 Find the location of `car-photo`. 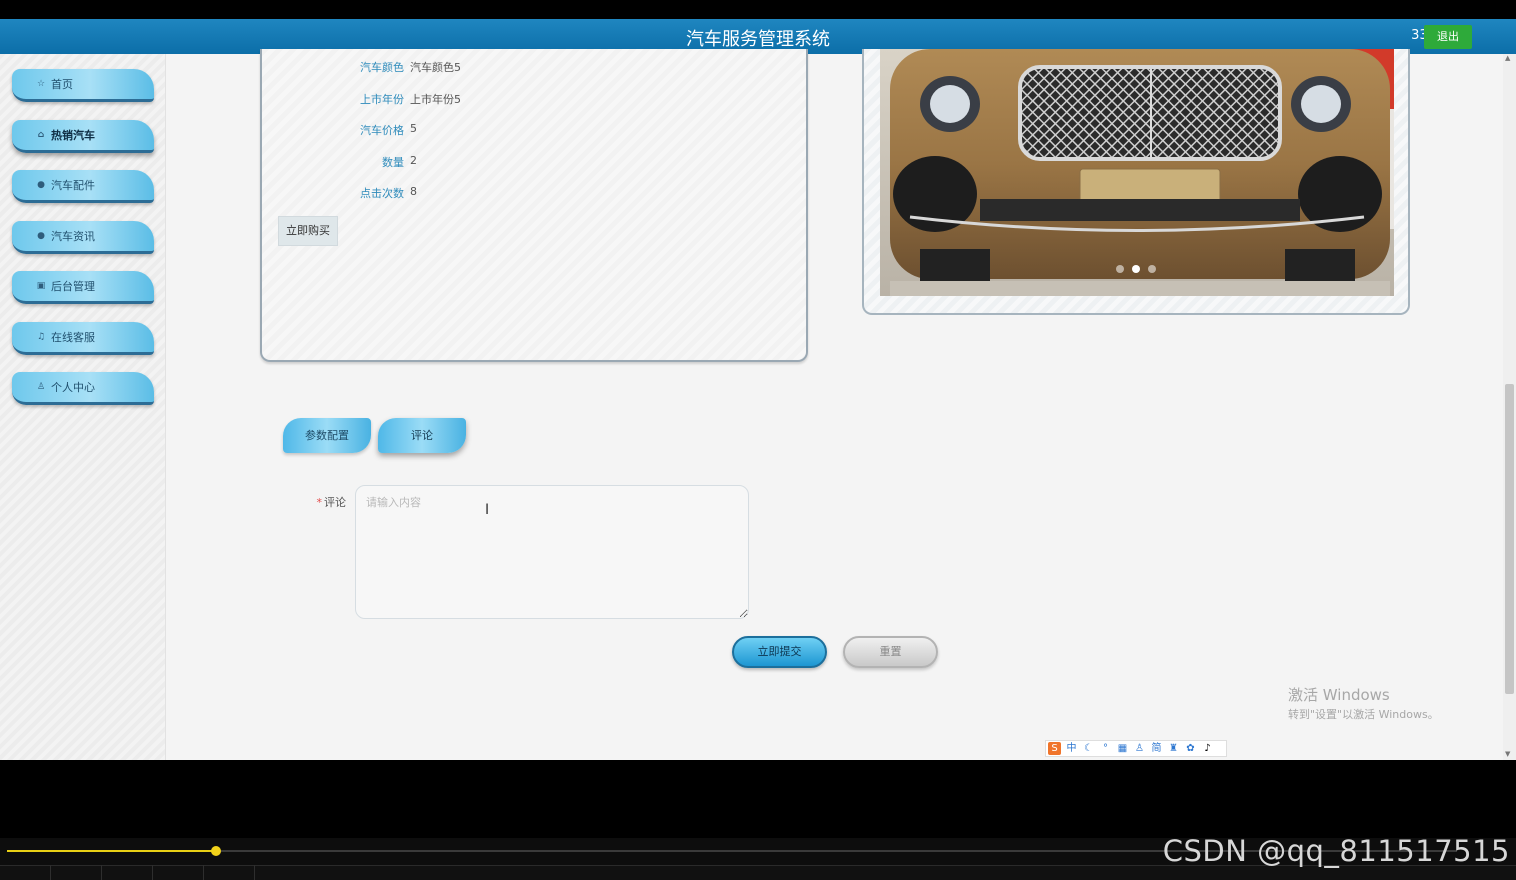

car-photo is located at coordinates (1137, 172).